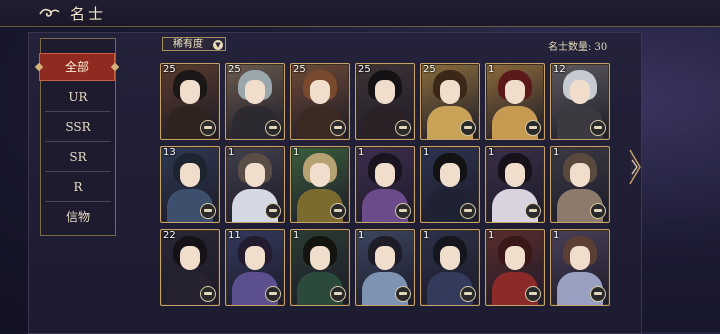 This screenshot has width=720, height=334. What do you see at coordinates (360, 13) in the screenshot?
I see `top-bar: 名士` at bounding box center [360, 13].